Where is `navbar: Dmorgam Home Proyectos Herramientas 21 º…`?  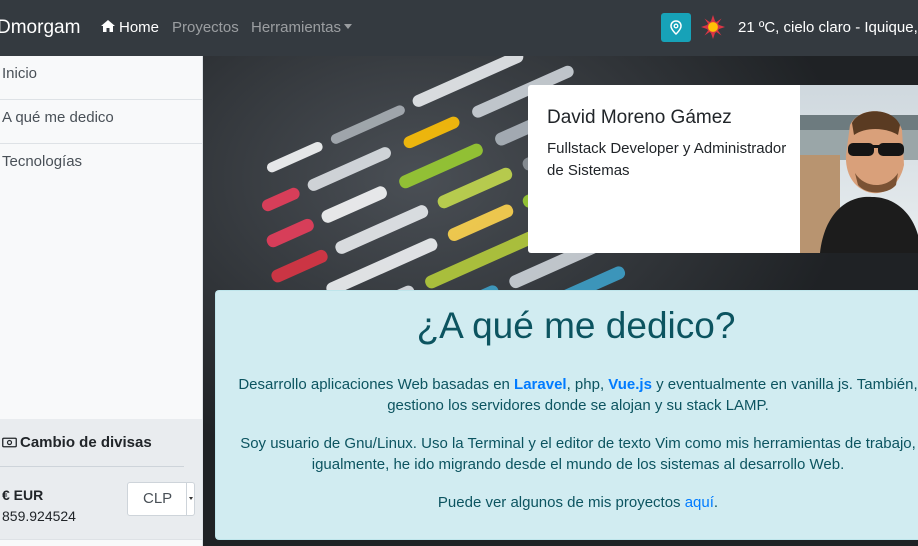 navbar: Dmorgam Home Proyectos Herramientas 21 º… is located at coordinates (459, 28).